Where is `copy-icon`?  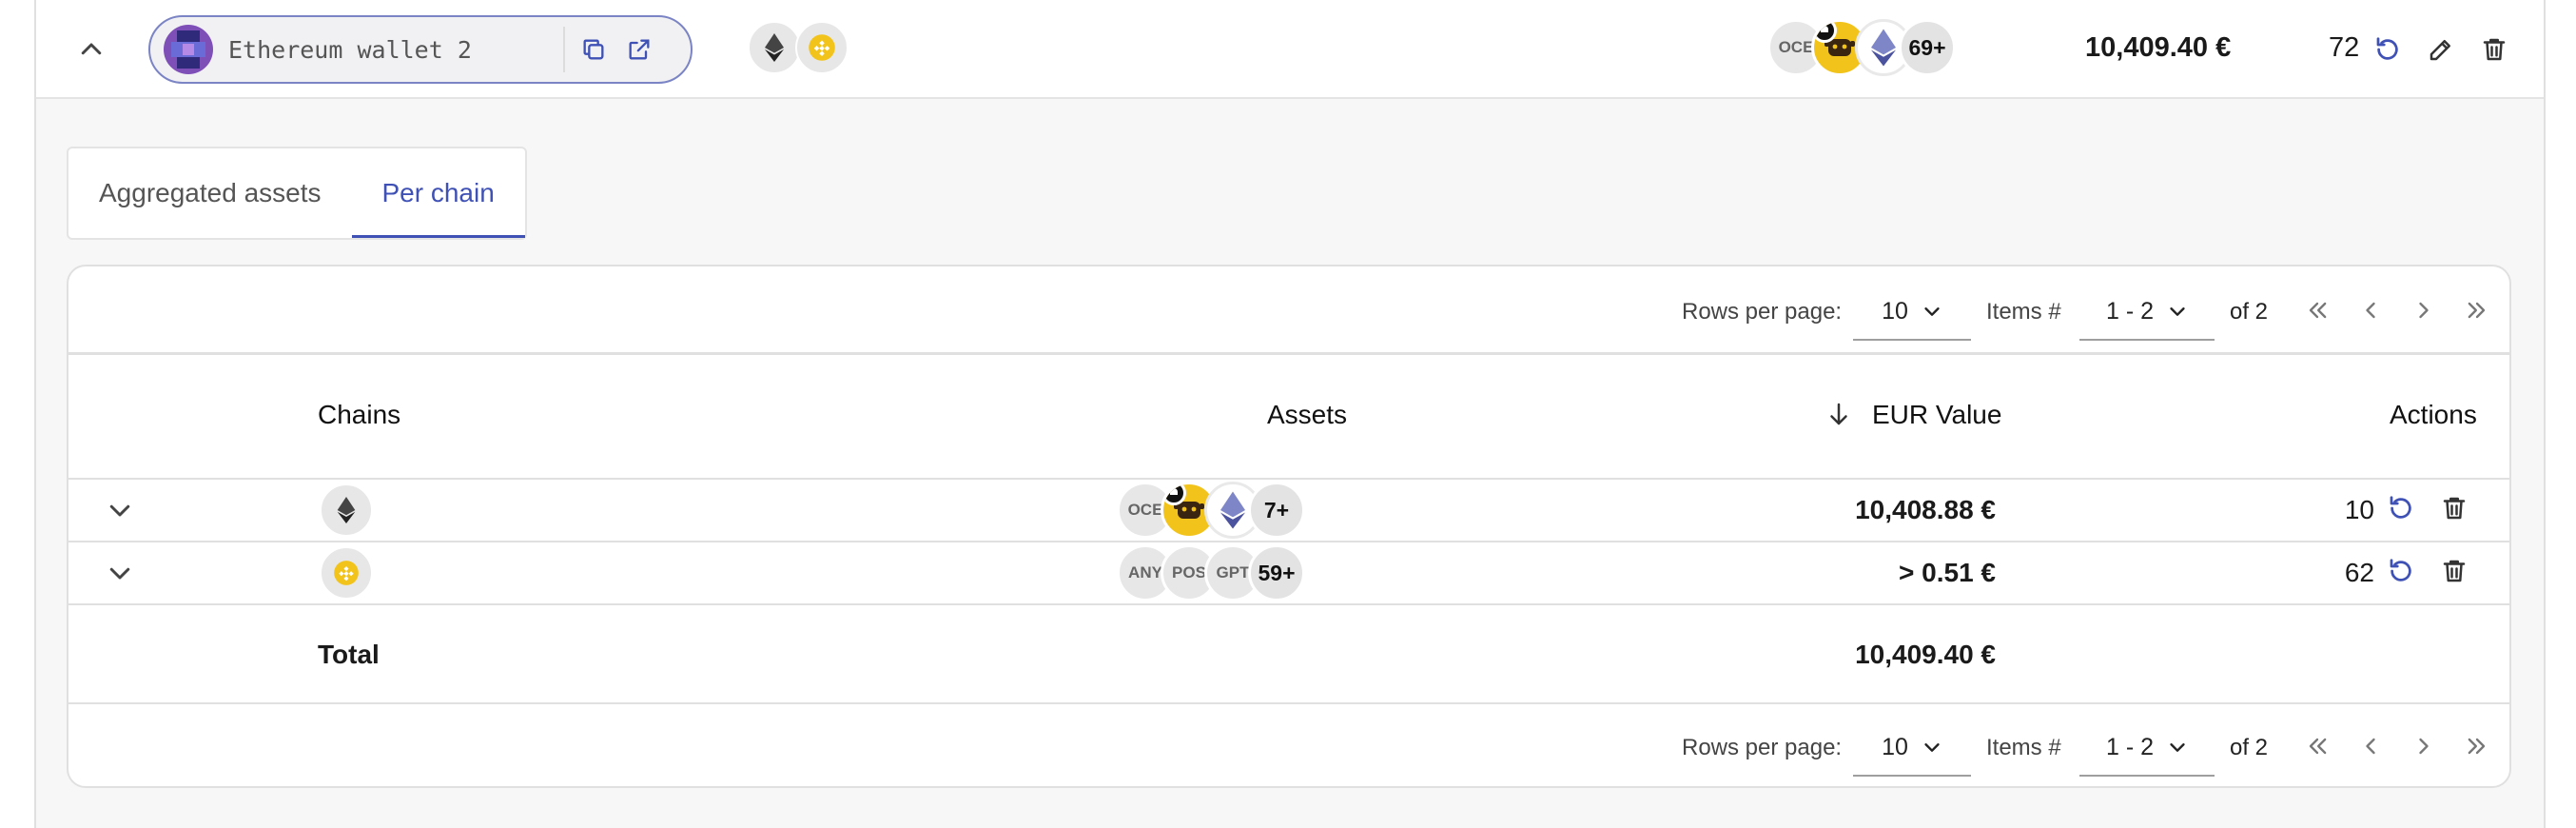 copy-icon is located at coordinates (594, 49).